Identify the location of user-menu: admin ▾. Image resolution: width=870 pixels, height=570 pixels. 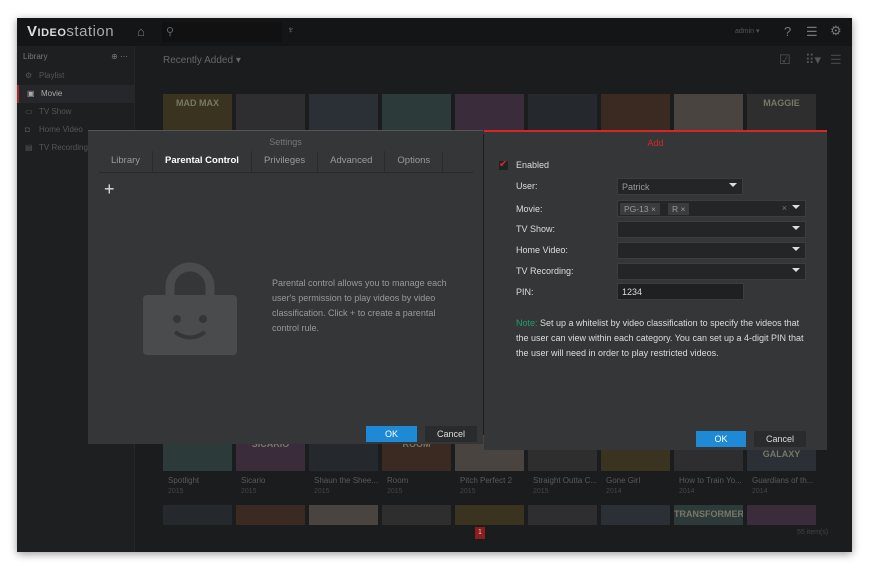
(747, 31).